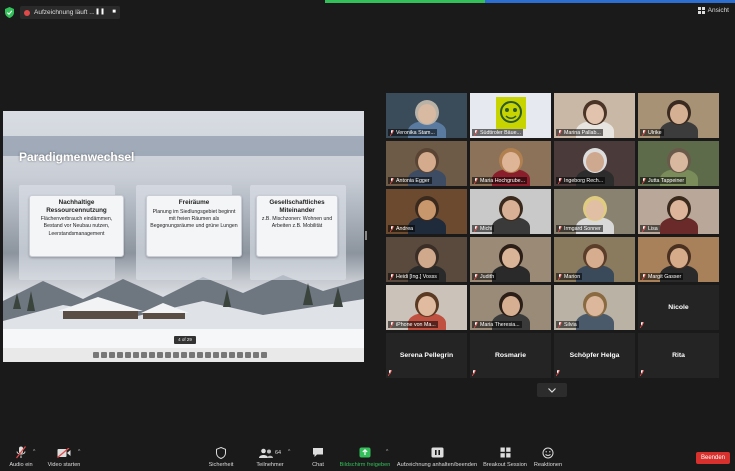 This screenshot has width=735, height=471. What do you see at coordinates (9, 12) in the screenshot?
I see `shield-icon` at bounding box center [9, 12].